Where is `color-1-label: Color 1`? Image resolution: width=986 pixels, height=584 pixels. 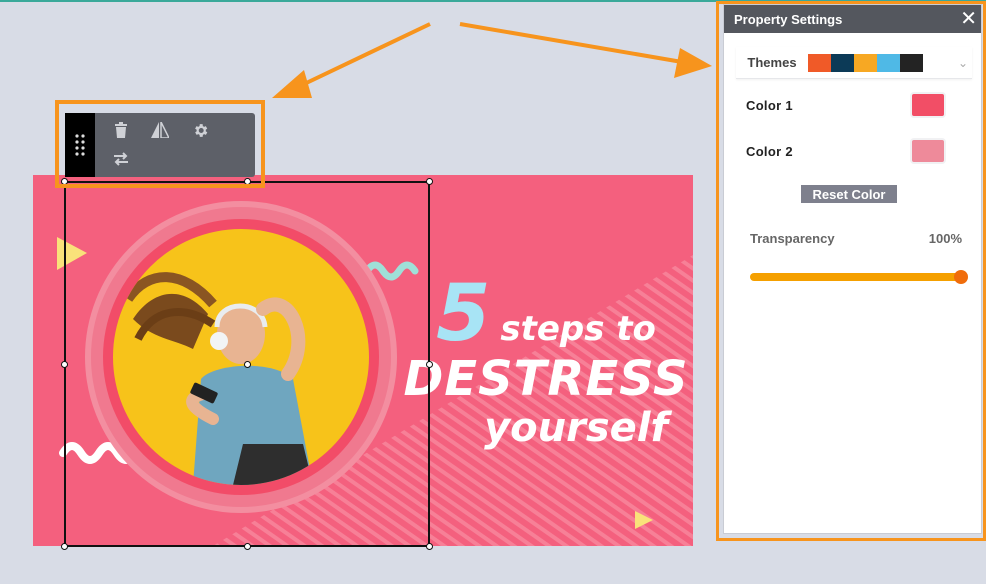
color-1-label: Color 1 is located at coordinates (769, 105).